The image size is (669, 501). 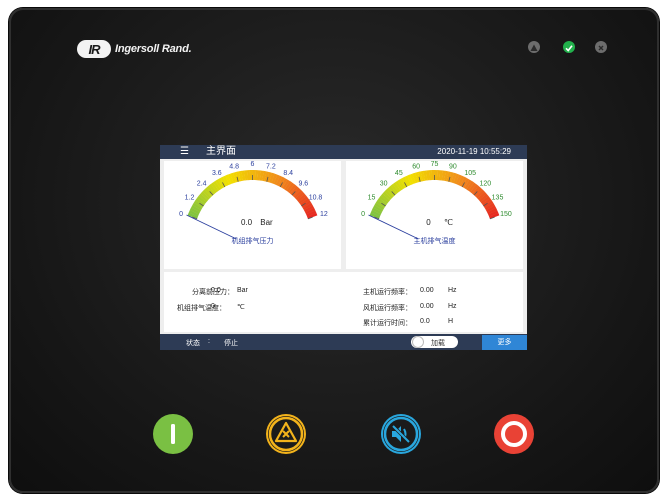 I want to click on gauge-tick-label: 10.8, so click(x=316, y=198).